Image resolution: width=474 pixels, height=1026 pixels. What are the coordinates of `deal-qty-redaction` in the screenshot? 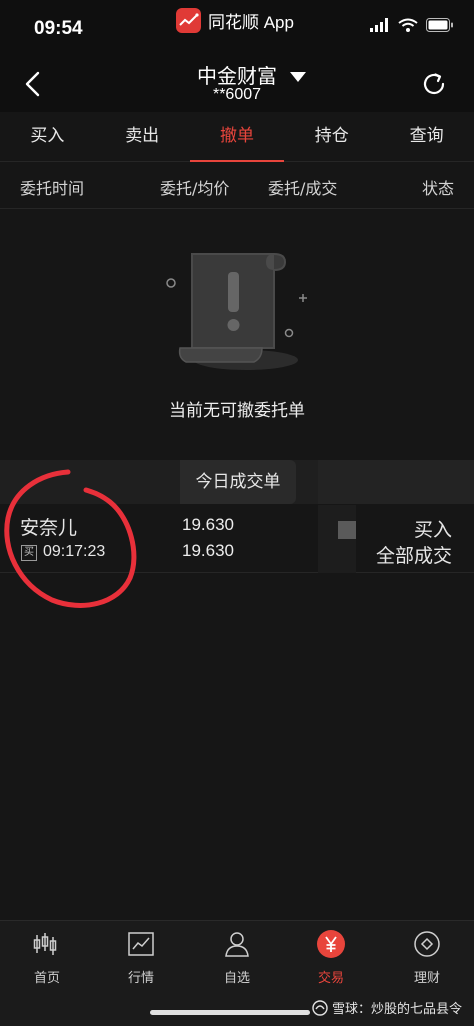 It's located at (337, 539).